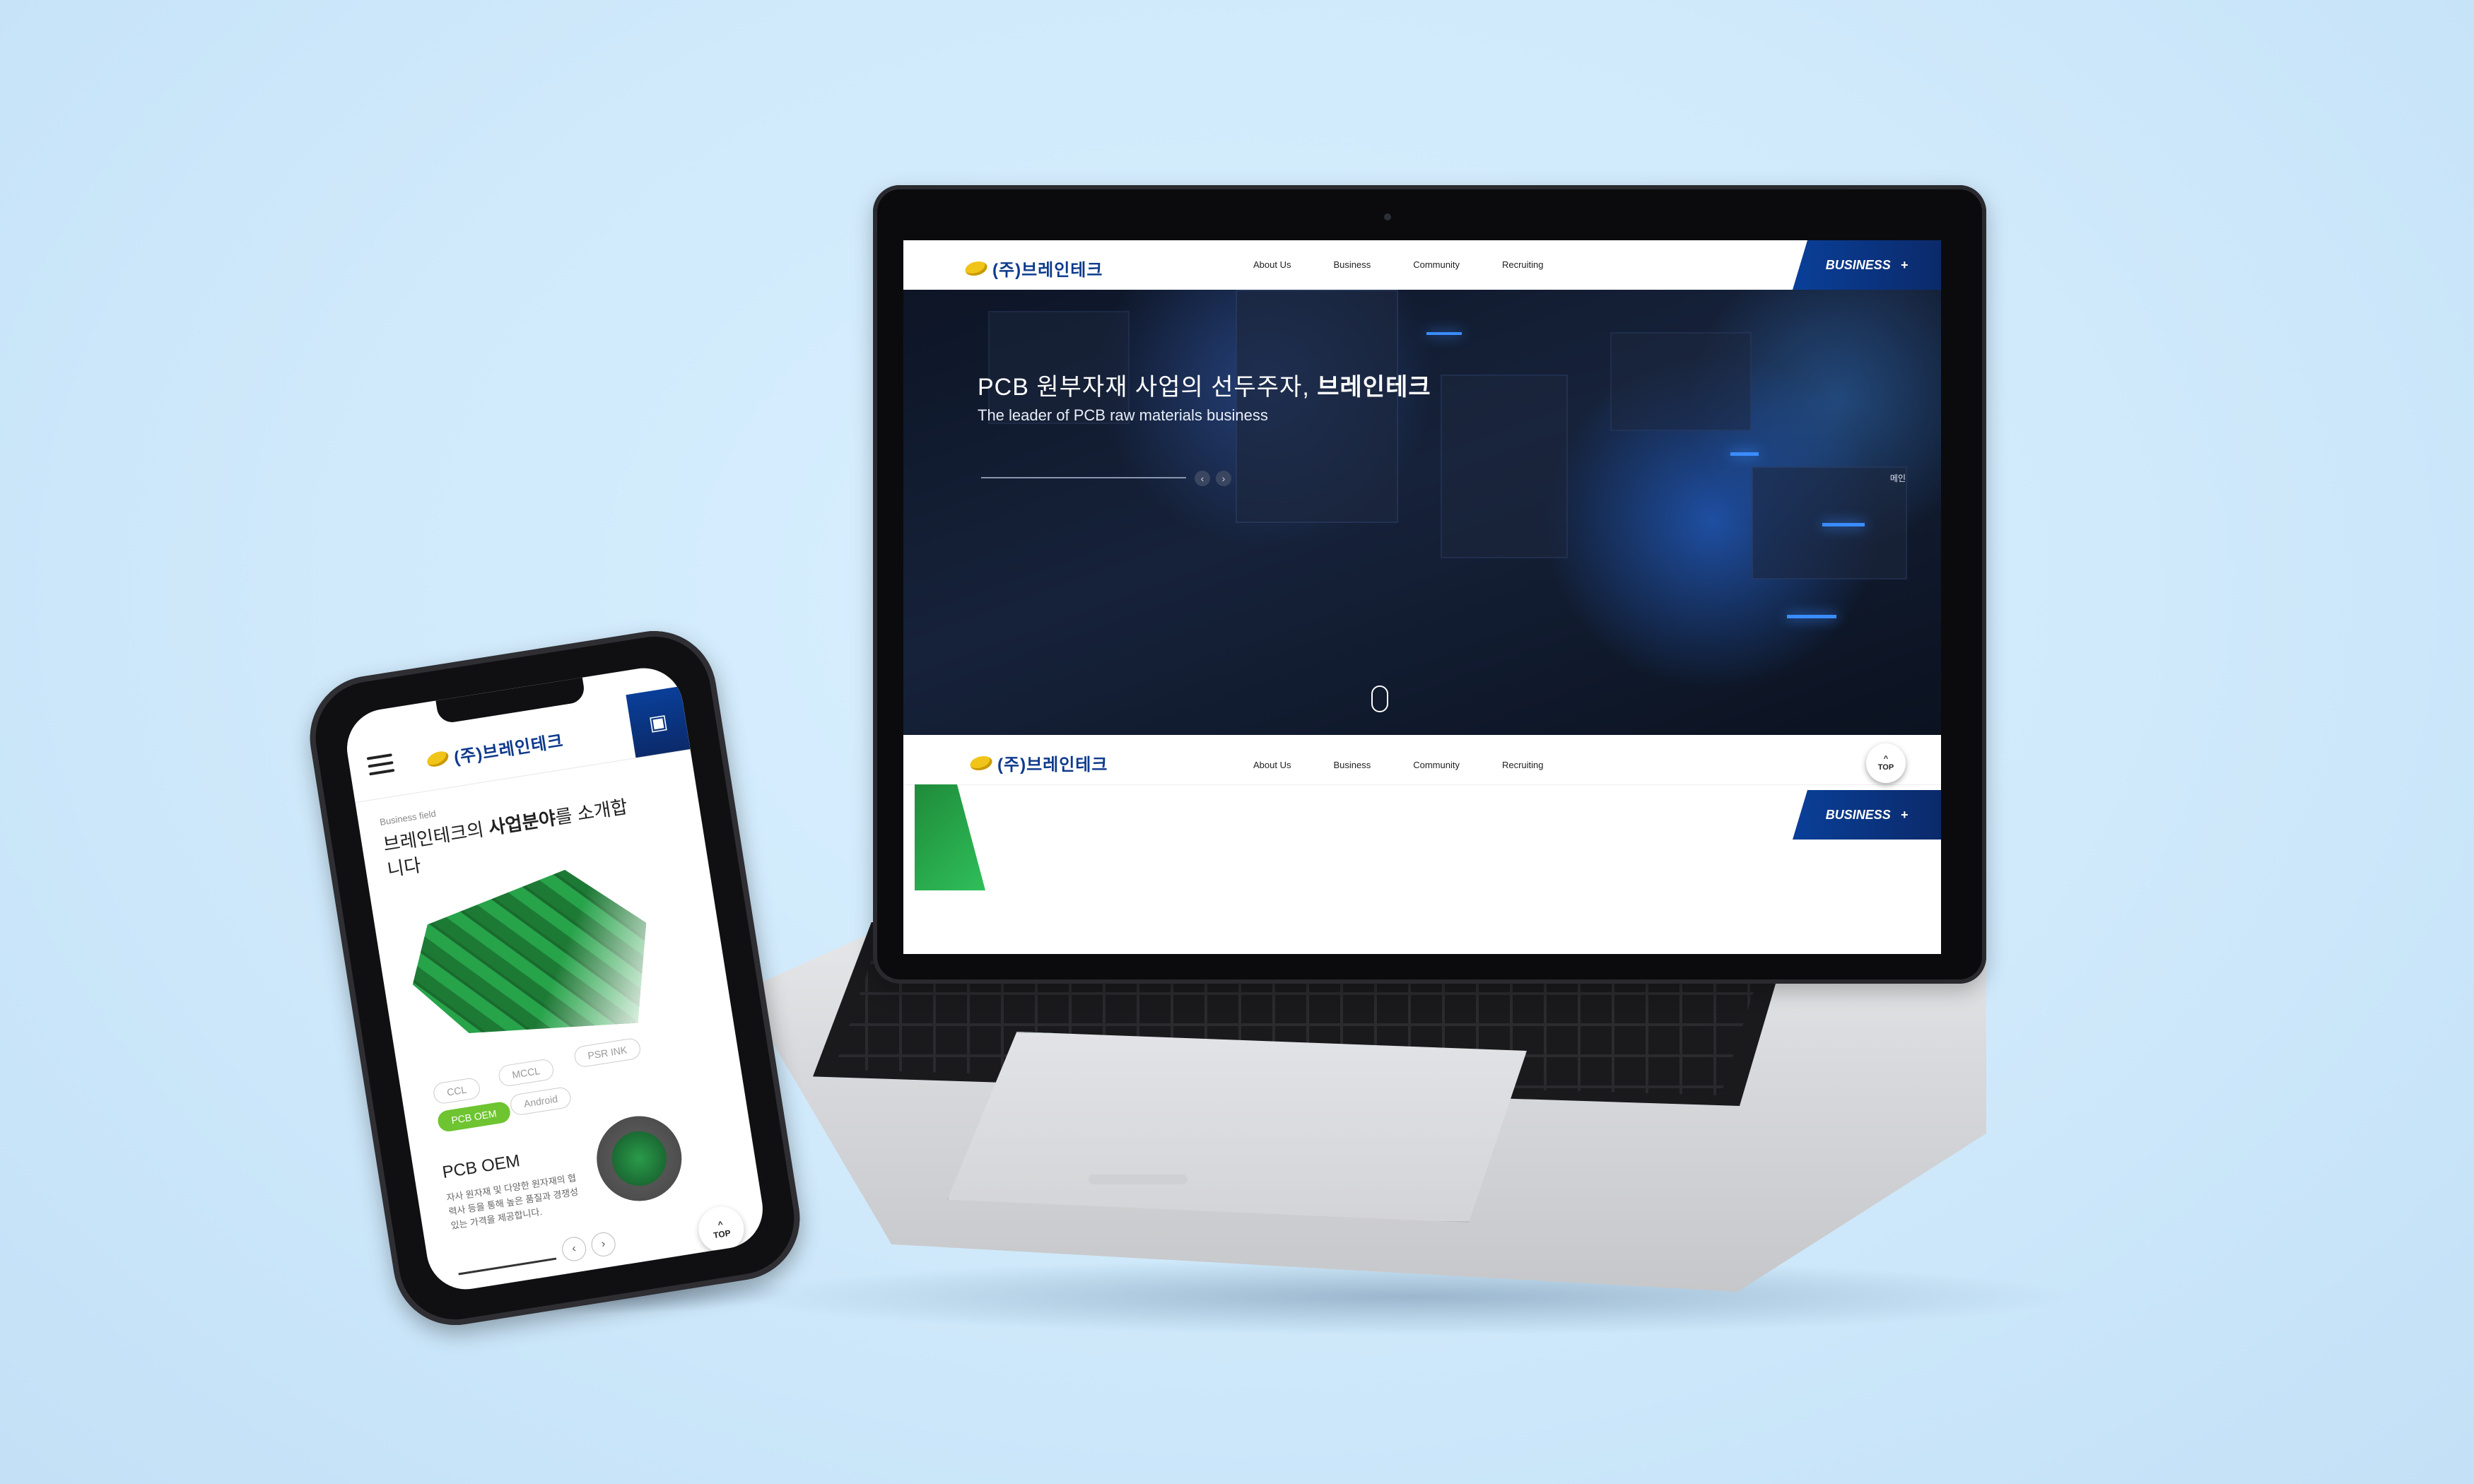 The width and height of the screenshot is (2474, 1484). I want to click on hero-prev-button: ‹, so click(1202, 478).